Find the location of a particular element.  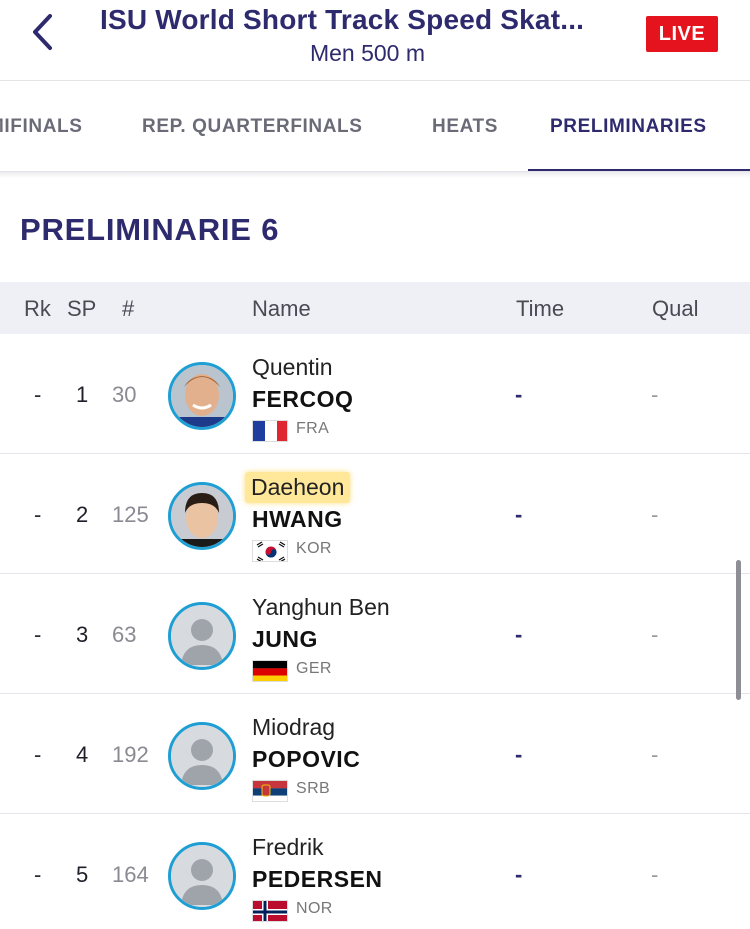

back-button is located at coordinates (42, 32).